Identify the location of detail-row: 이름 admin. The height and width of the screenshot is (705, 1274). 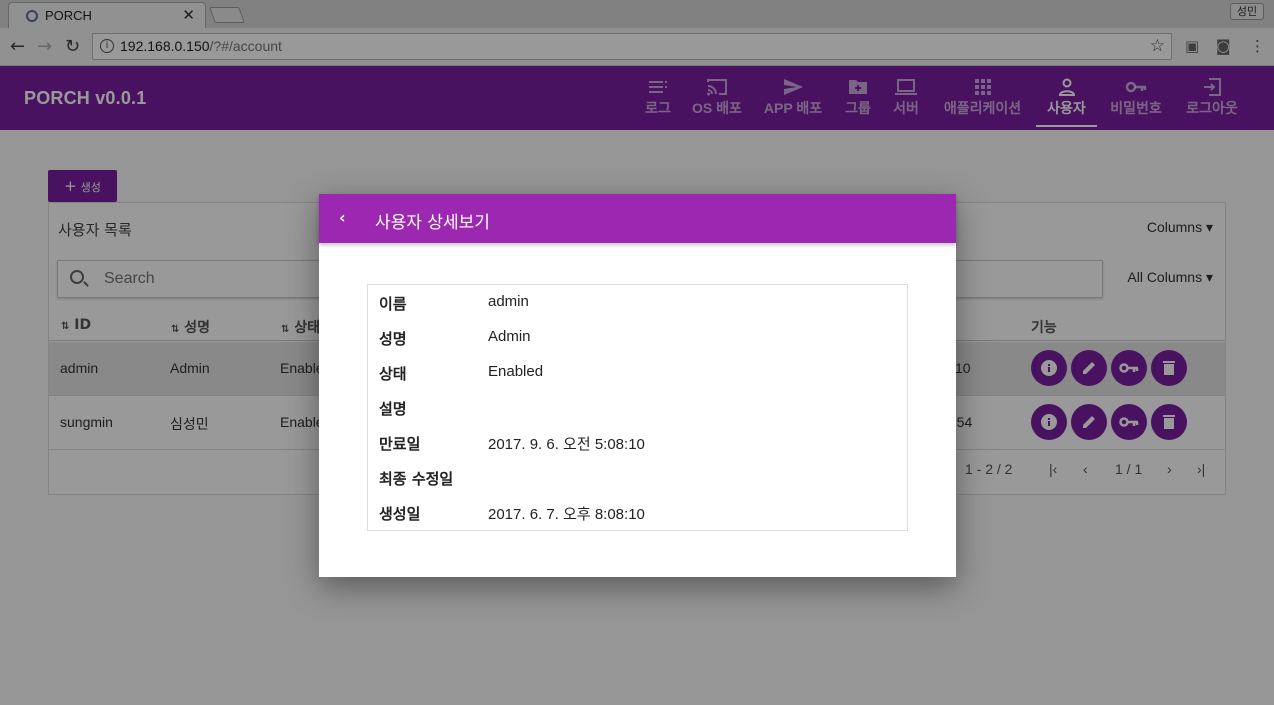
(637, 302).